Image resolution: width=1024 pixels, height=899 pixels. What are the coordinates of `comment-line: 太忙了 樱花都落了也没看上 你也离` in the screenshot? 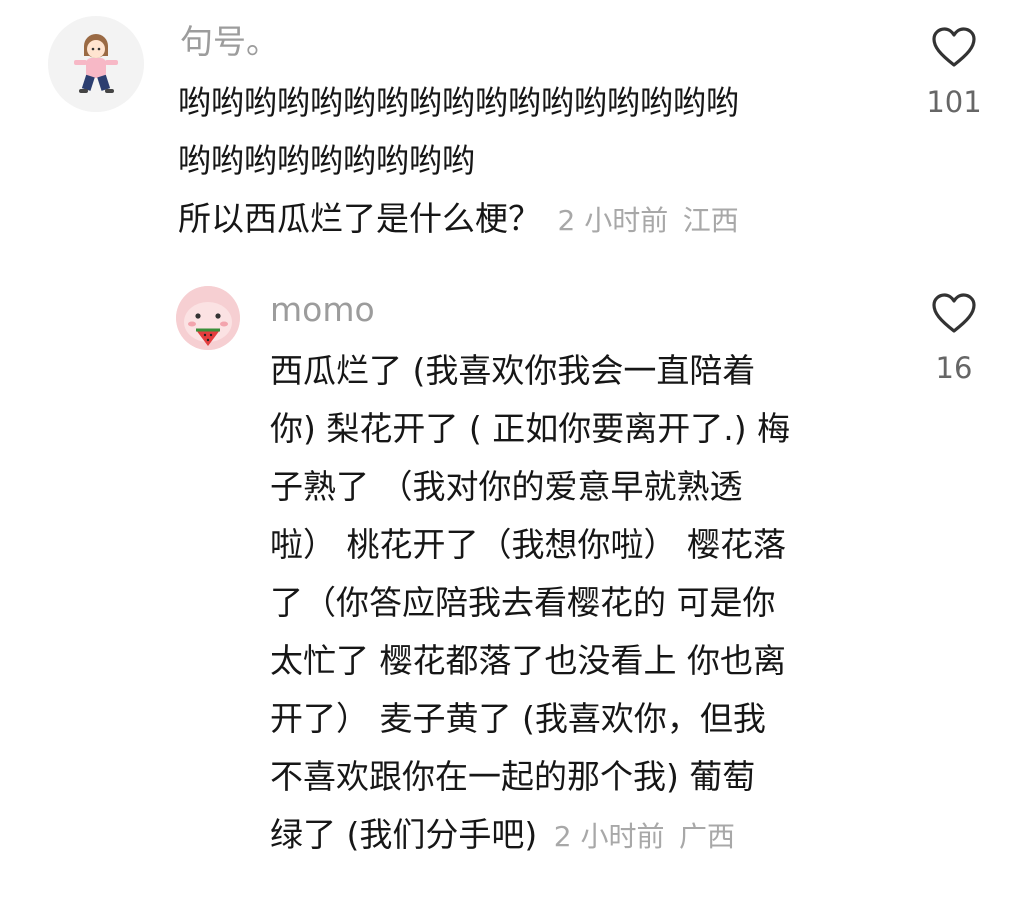 It's located at (528, 660).